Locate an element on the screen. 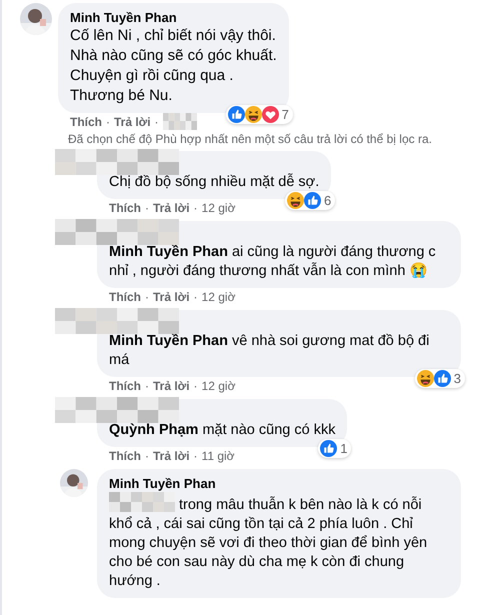 The height and width of the screenshot is (615, 503). reaction-count: 3 is located at coordinates (457, 378).